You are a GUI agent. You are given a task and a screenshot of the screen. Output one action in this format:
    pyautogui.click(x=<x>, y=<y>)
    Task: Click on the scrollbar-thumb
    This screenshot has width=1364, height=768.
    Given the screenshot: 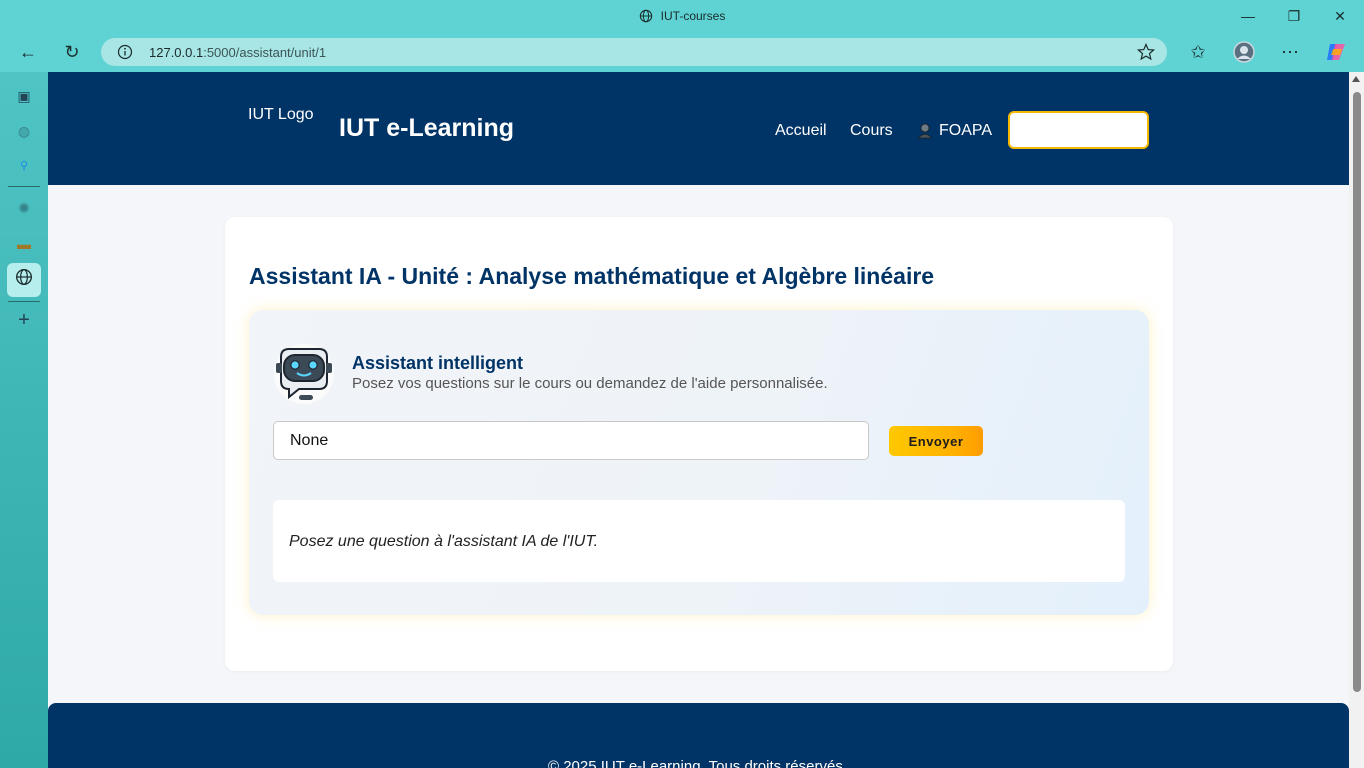 What is the action you would take?
    pyautogui.click(x=1357, y=392)
    